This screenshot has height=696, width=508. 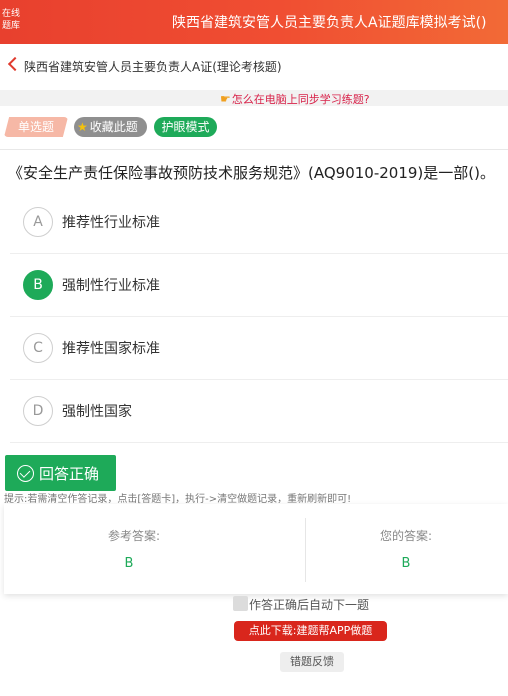 I want to click on page-title: 陕西省建筑安管人员主要负责人A证题库模拟考试(), so click(x=329, y=23).